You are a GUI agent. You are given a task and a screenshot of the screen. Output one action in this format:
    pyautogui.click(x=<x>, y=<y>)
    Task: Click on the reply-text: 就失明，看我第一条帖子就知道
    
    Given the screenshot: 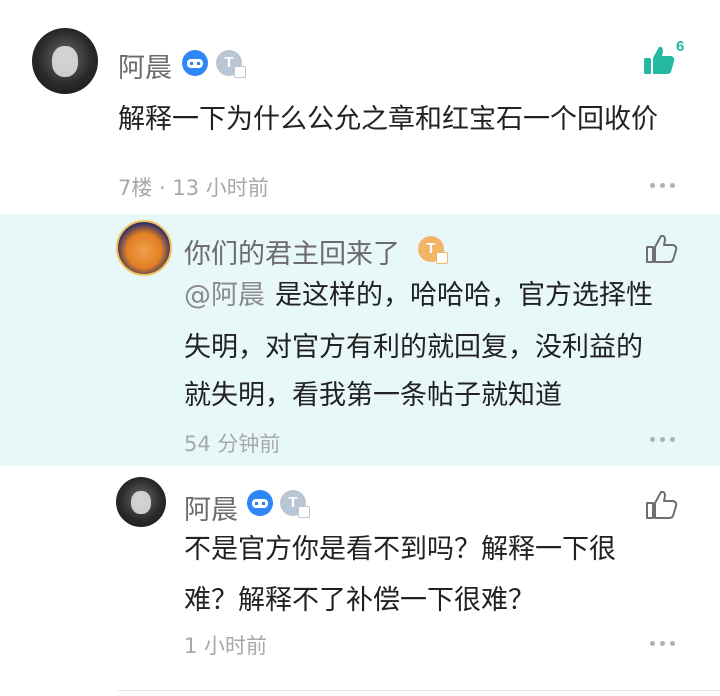 What is the action you would take?
    pyautogui.click(x=373, y=395)
    